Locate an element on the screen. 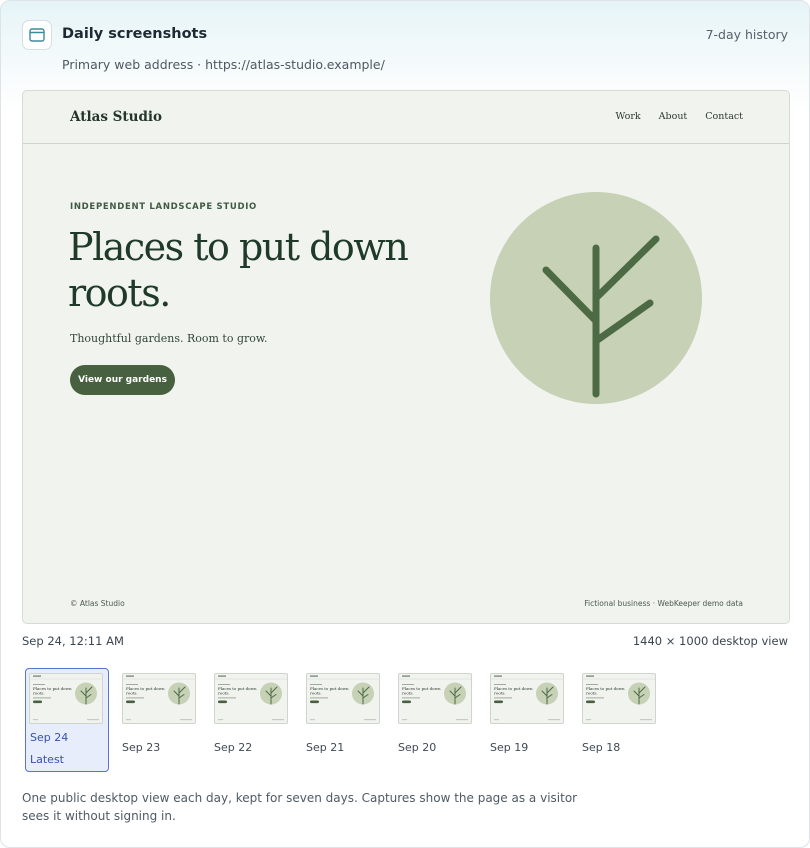 The width and height of the screenshot is (810, 848). site-footer-note: Fictional business · WebKeeper demo data is located at coordinates (663, 603).